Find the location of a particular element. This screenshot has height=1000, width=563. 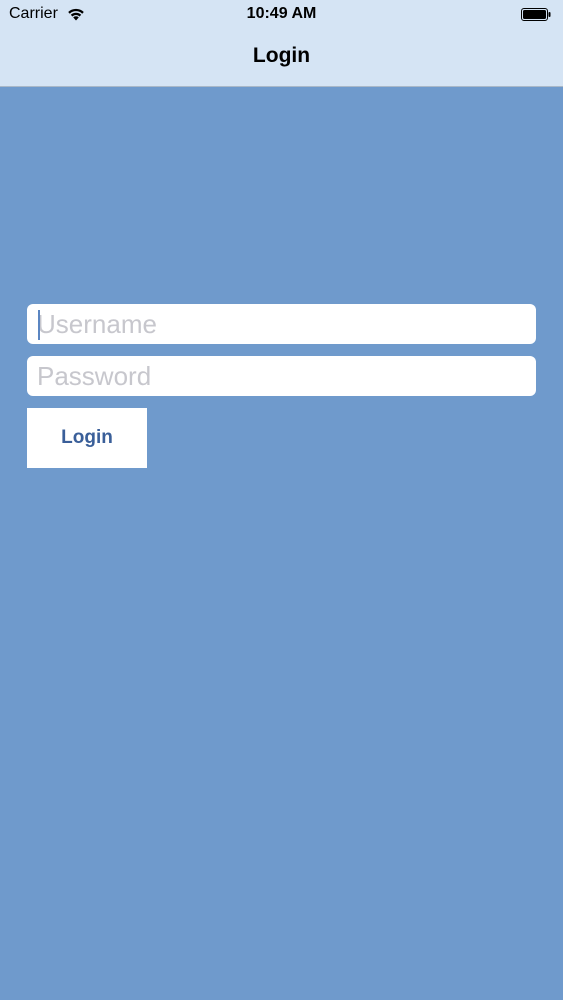

navigation-bar: Carrier 10:49 AM Login is located at coordinates (281, 43).